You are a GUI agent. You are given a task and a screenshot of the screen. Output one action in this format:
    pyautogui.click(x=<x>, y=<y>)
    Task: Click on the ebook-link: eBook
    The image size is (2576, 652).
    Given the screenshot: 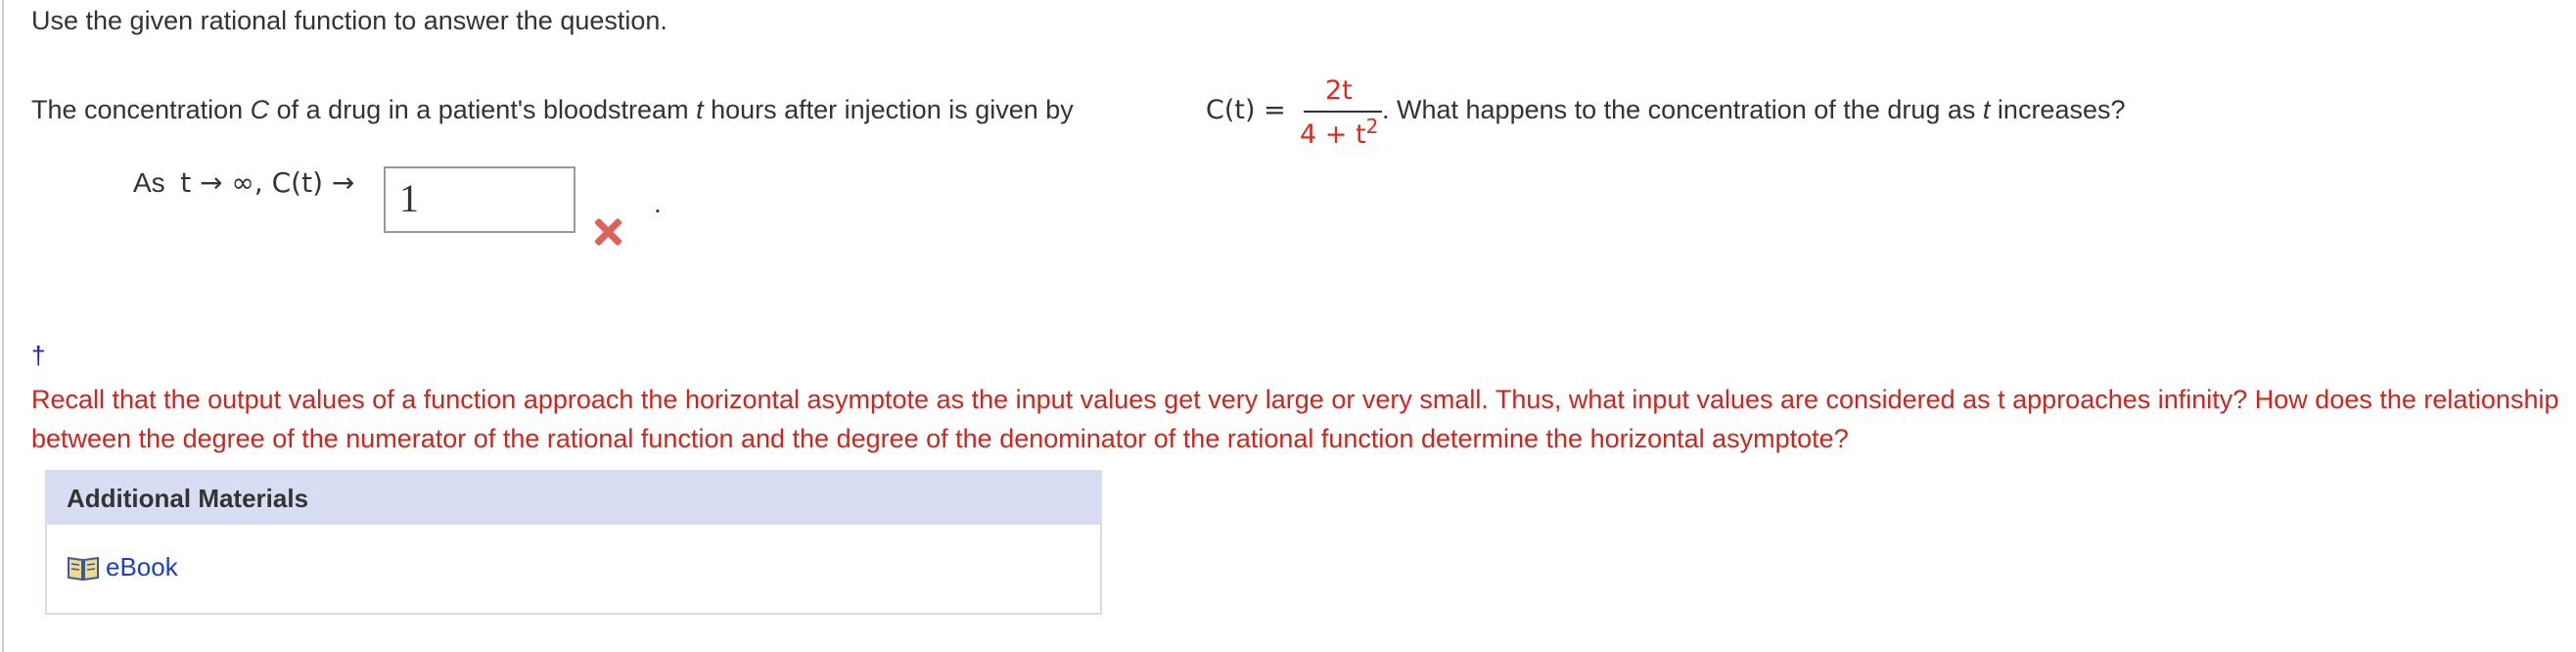 What is the action you would take?
    pyautogui.click(x=122, y=567)
    